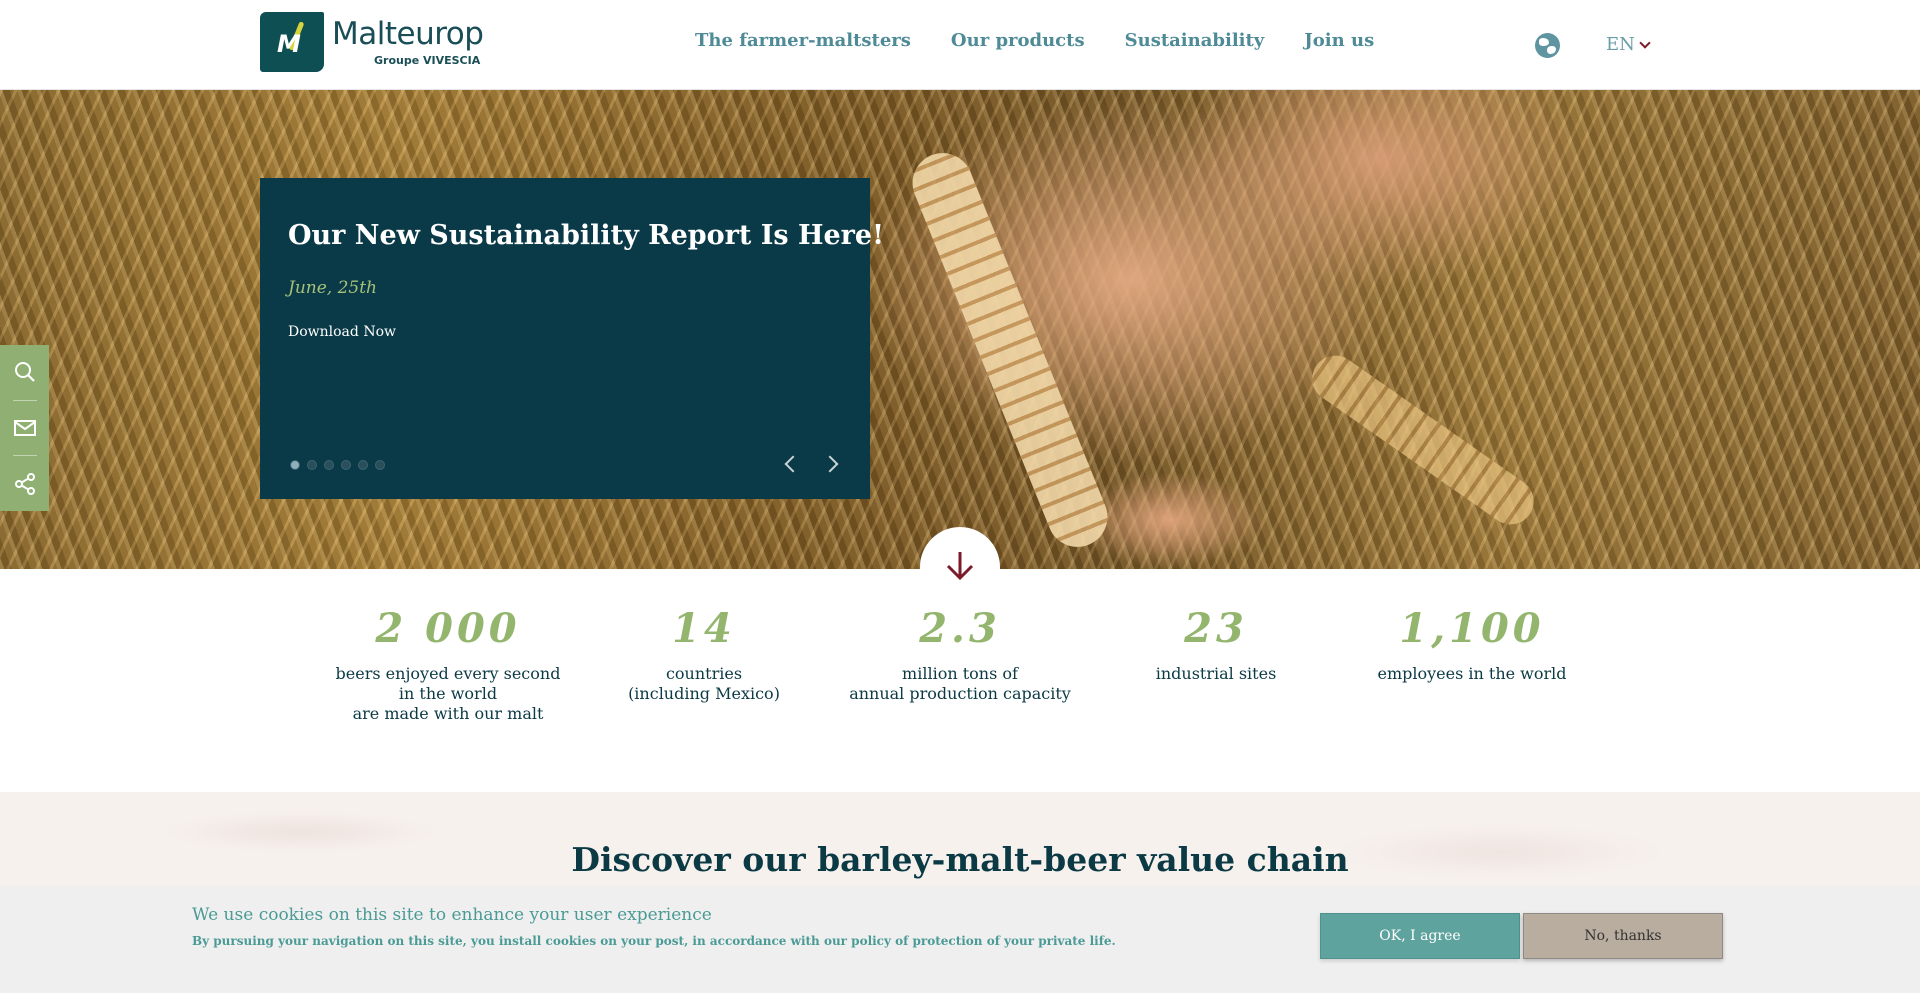 The width and height of the screenshot is (1920, 993). I want to click on slide-date: June, 25th, so click(332, 288).